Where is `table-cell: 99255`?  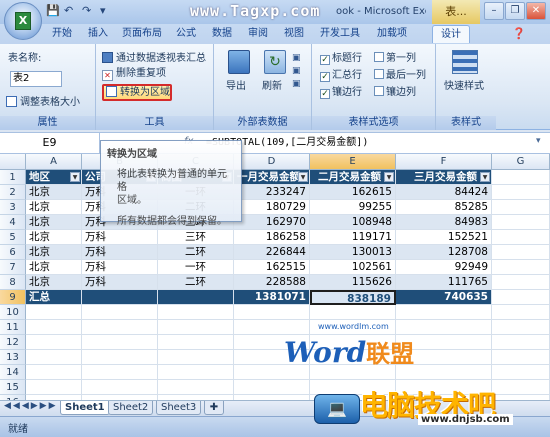
table-cell: 99255 is located at coordinates (353, 207).